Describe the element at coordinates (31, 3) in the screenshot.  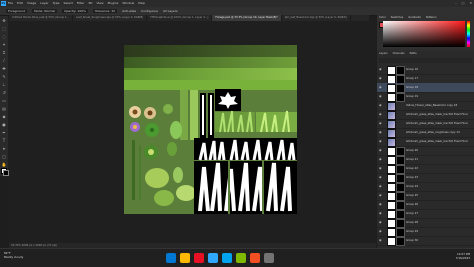
I see `menu-image: Image` at that location.